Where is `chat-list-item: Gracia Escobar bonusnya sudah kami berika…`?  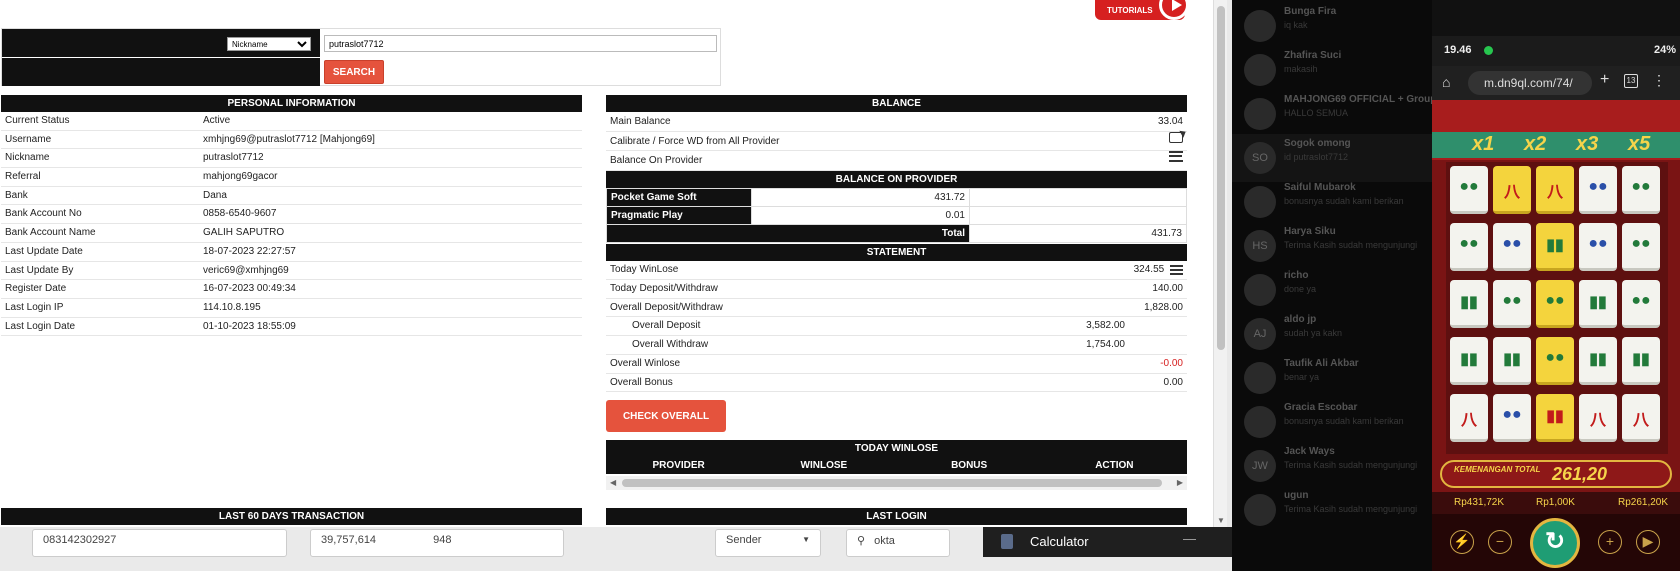 chat-list-item: Gracia Escobar bonusnya sudah kami berika… is located at coordinates (1332, 422).